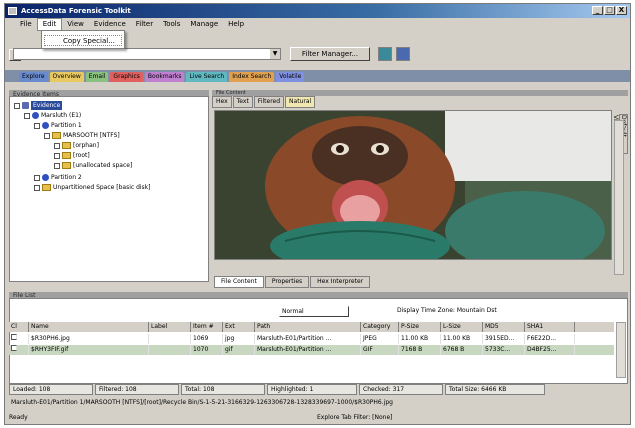 The image size is (635, 428). Describe the element at coordinates (93, 165) in the screenshot. I see `tree-node-unallocated: [unallocated space]` at that location.